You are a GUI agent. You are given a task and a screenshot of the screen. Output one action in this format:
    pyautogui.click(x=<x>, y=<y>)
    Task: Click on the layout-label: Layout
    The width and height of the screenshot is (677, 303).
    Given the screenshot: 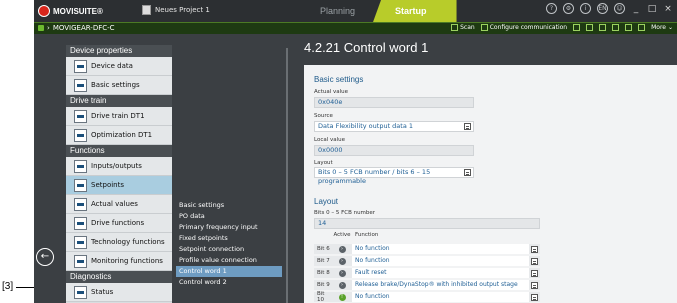 What is the action you would take?
    pyautogui.click(x=323, y=163)
    